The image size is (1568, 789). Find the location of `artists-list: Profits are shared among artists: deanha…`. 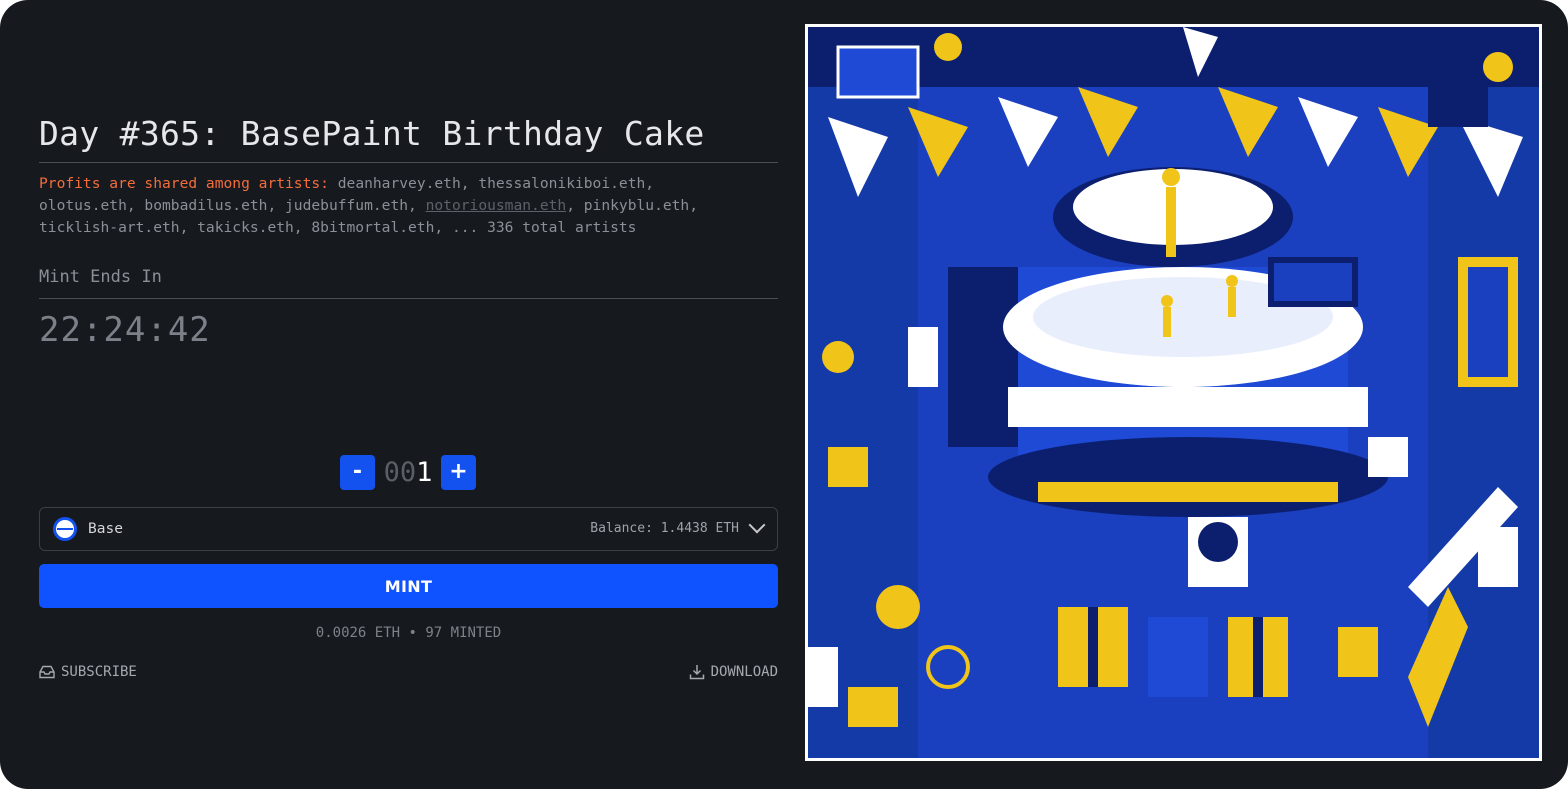

artists-list: Profits are shared among artists: deanha… is located at coordinates (408, 206).